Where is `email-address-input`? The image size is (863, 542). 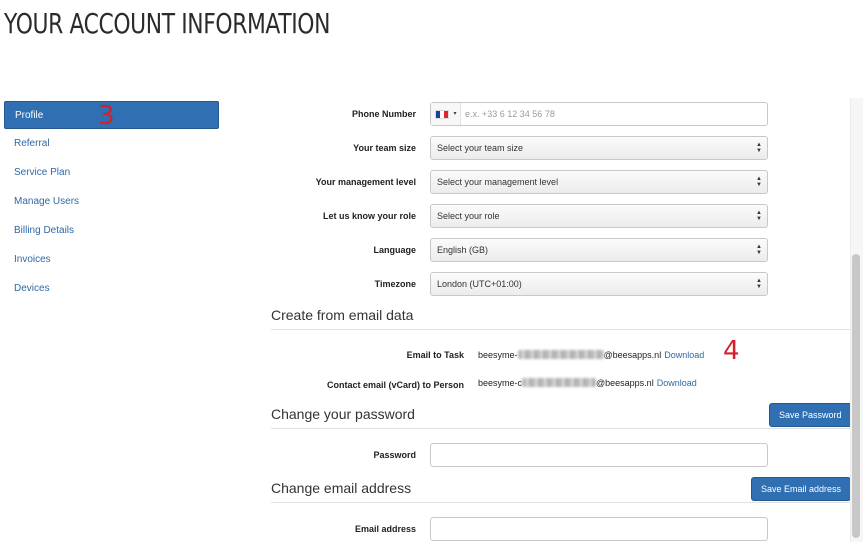 email-address-input is located at coordinates (599, 529).